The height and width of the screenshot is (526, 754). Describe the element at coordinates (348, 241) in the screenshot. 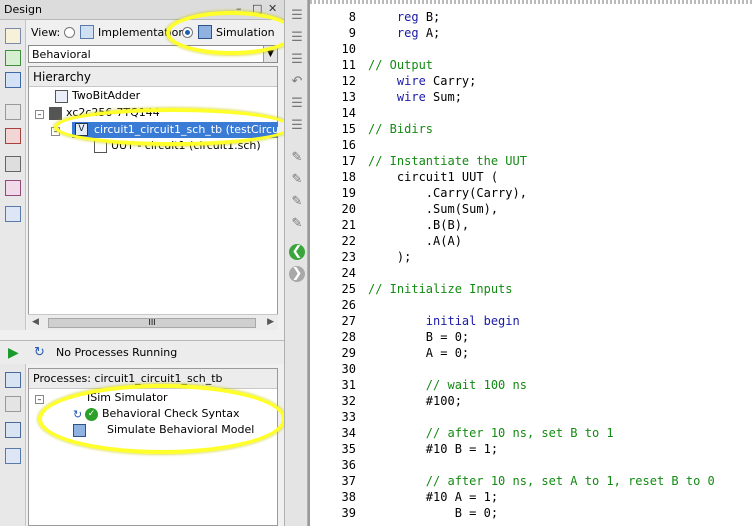

I see `line-number: 22` at that location.